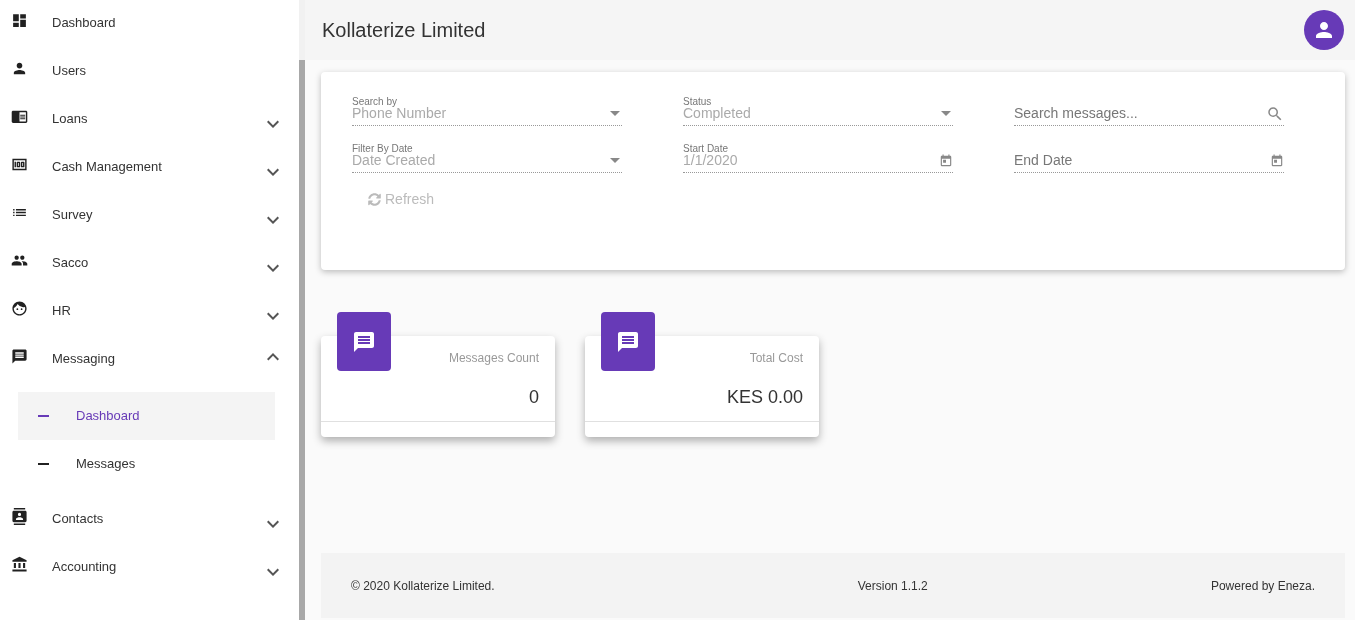 This screenshot has width=1355, height=620. What do you see at coordinates (1275, 113) in the screenshot?
I see `search-icon` at bounding box center [1275, 113].